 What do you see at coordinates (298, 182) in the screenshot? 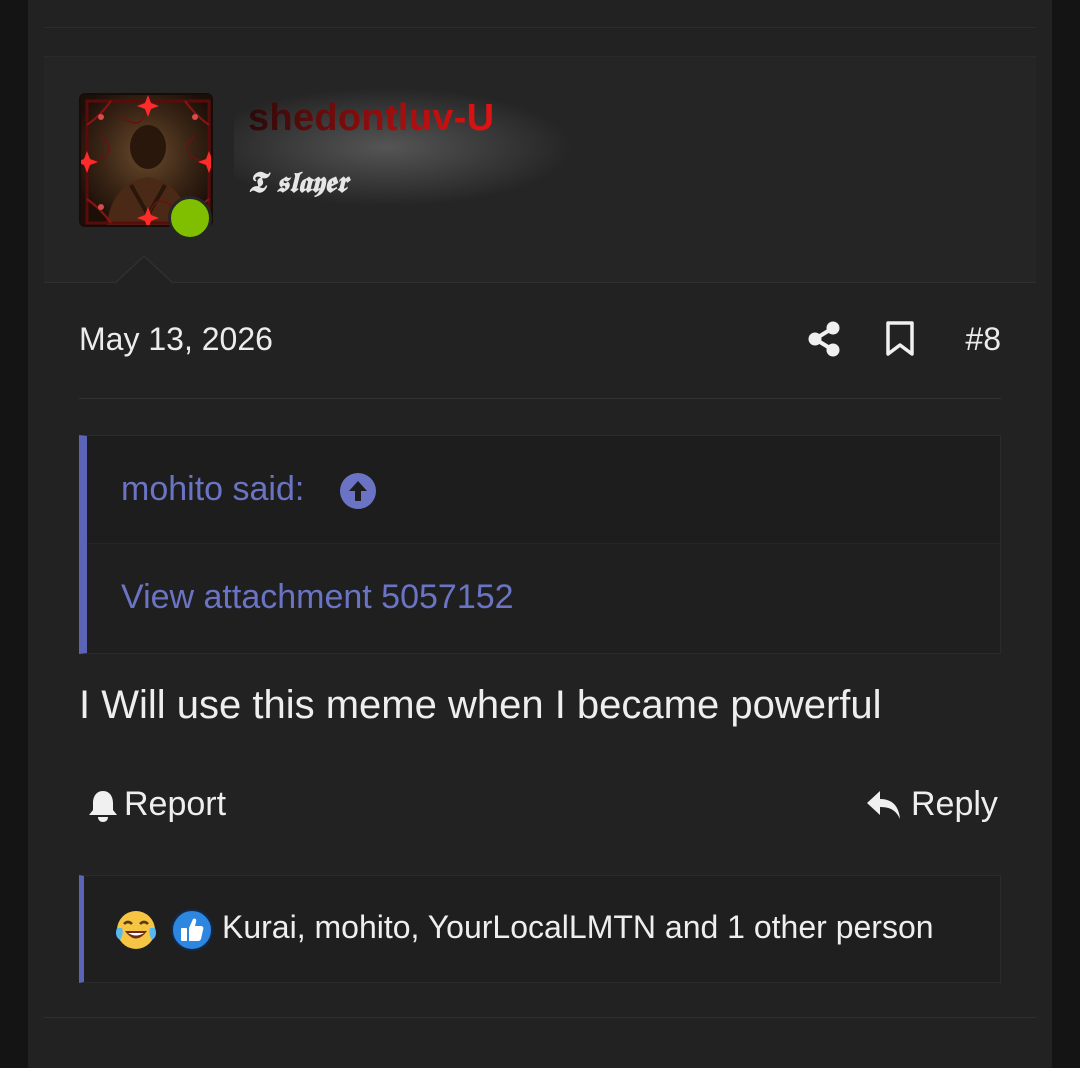
I see `user-title: 𝕿 𝖘𝖑𝖆𝖞𝖊𝖗` at bounding box center [298, 182].